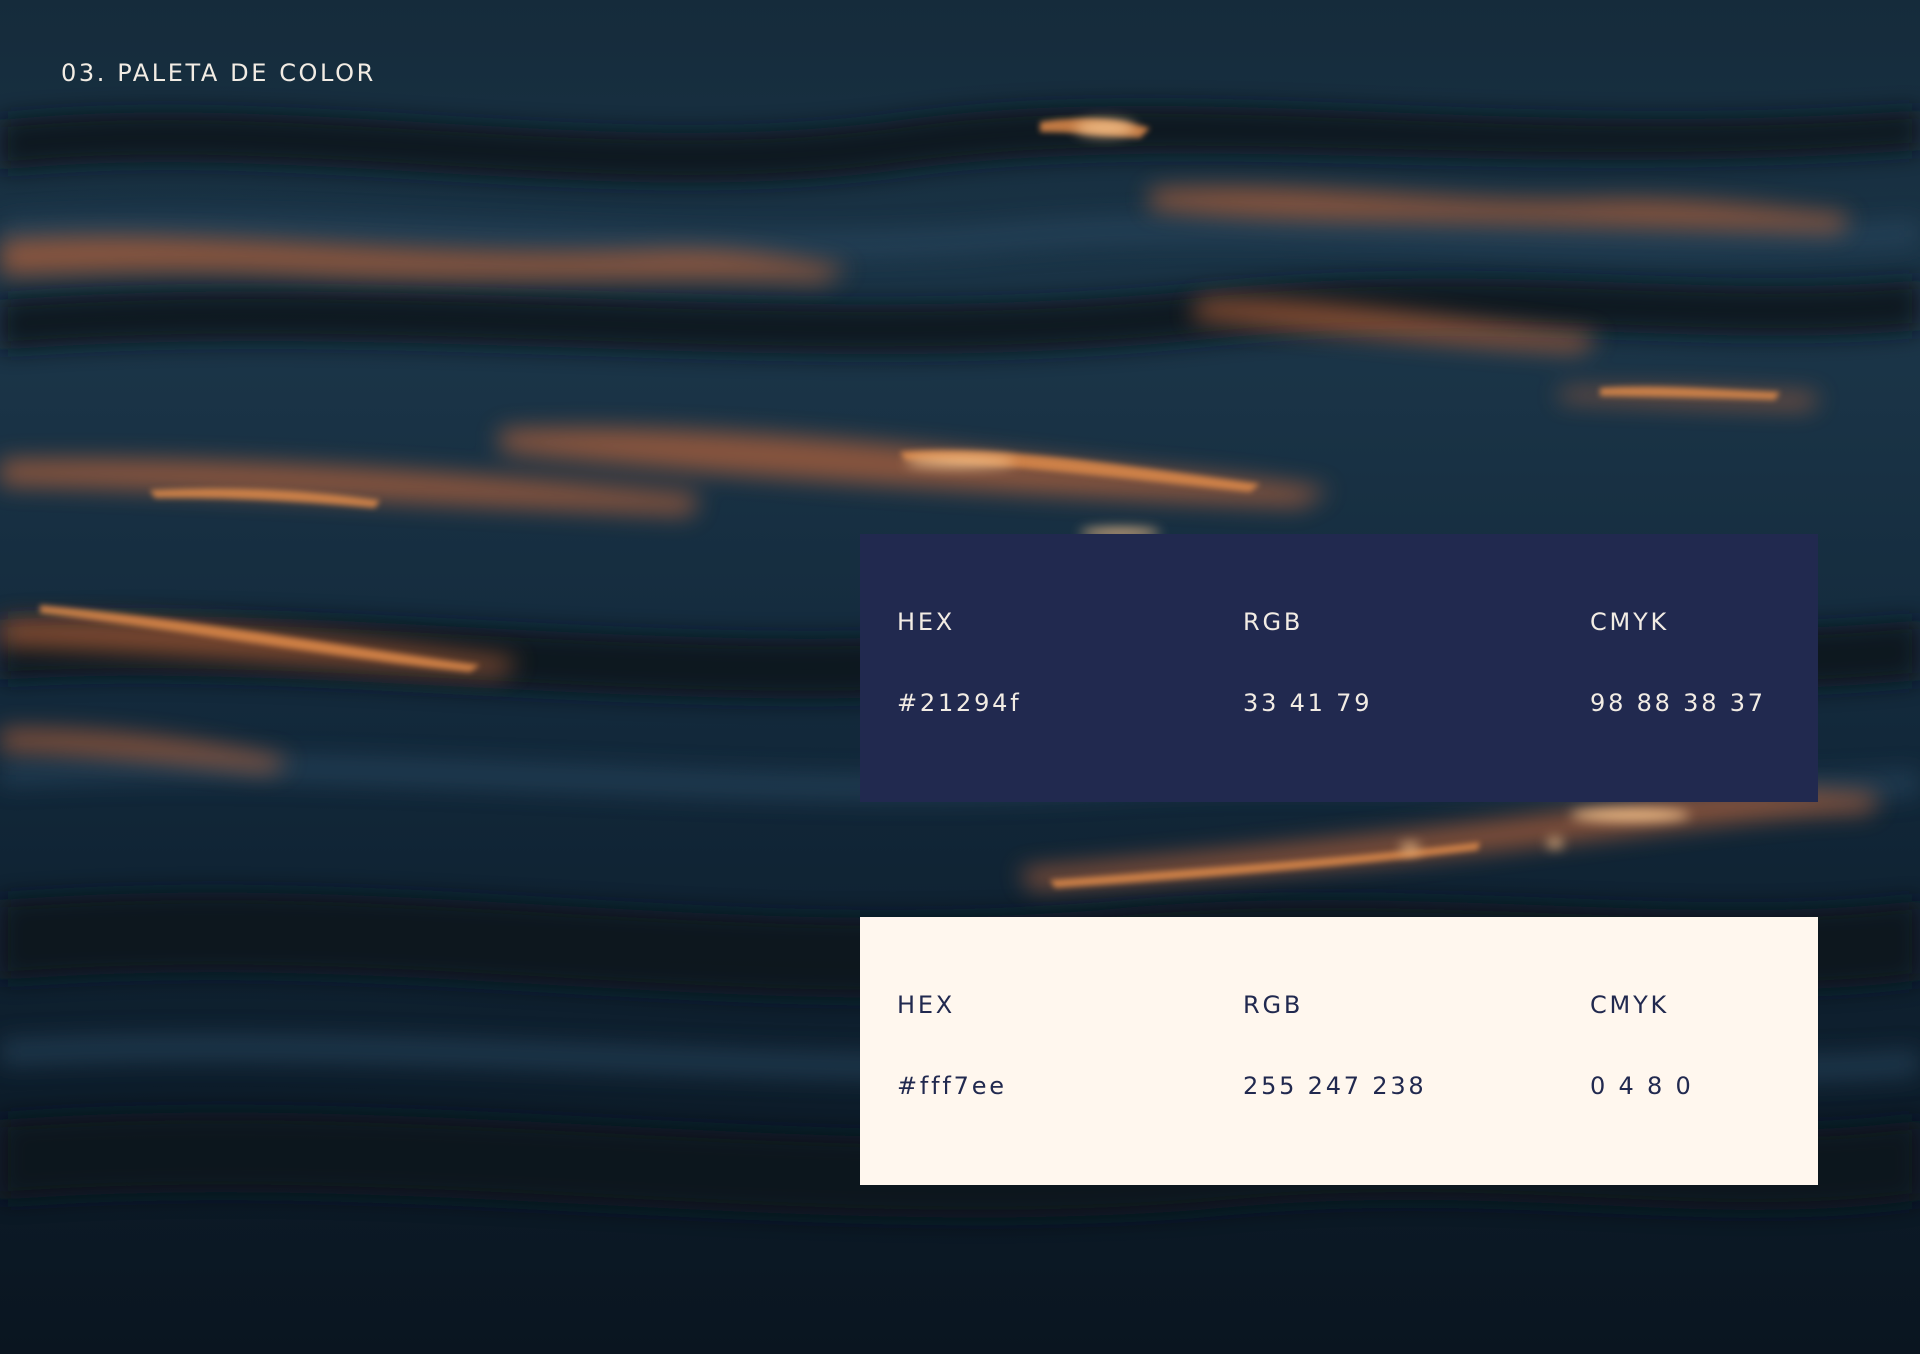  I want to click on hex-value: #21294f, so click(959, 703).